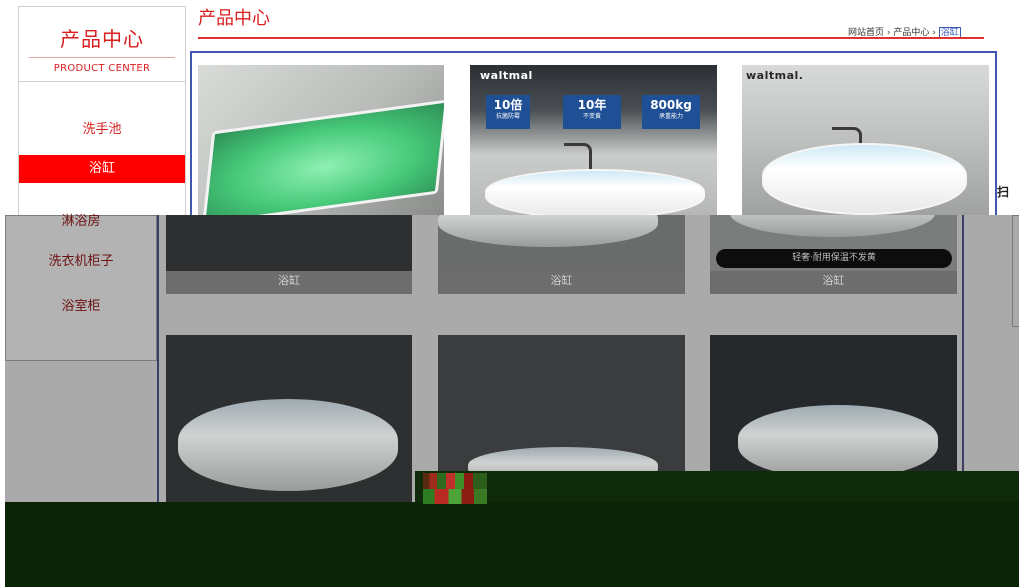 The width and height of the screenshot is (1019, 587). Describe the element at coordinates (234, 18) in the screenshot. I see `page-title: 产品中心` at that location.